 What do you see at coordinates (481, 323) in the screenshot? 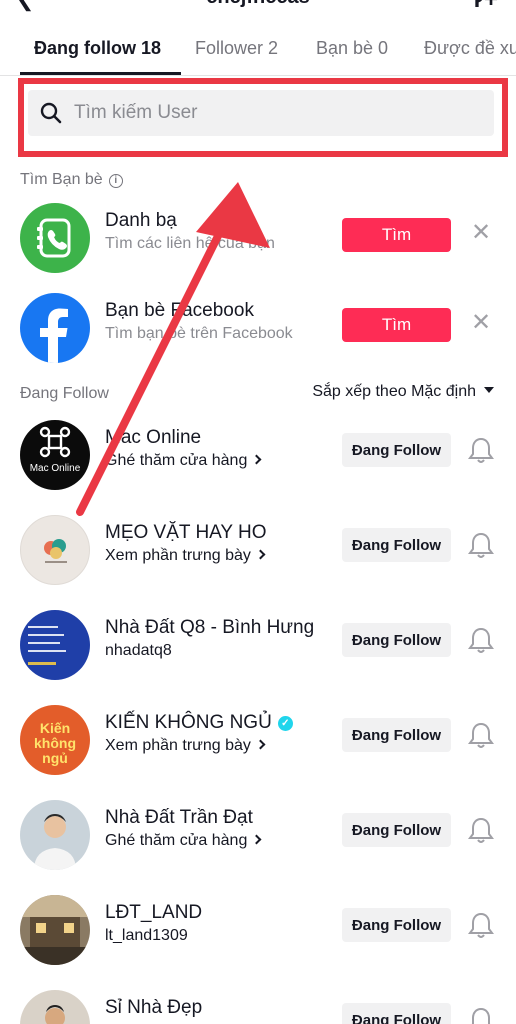
I see `dismiss-facebook-close-icon: ✕` at bounding box center [481, 323].